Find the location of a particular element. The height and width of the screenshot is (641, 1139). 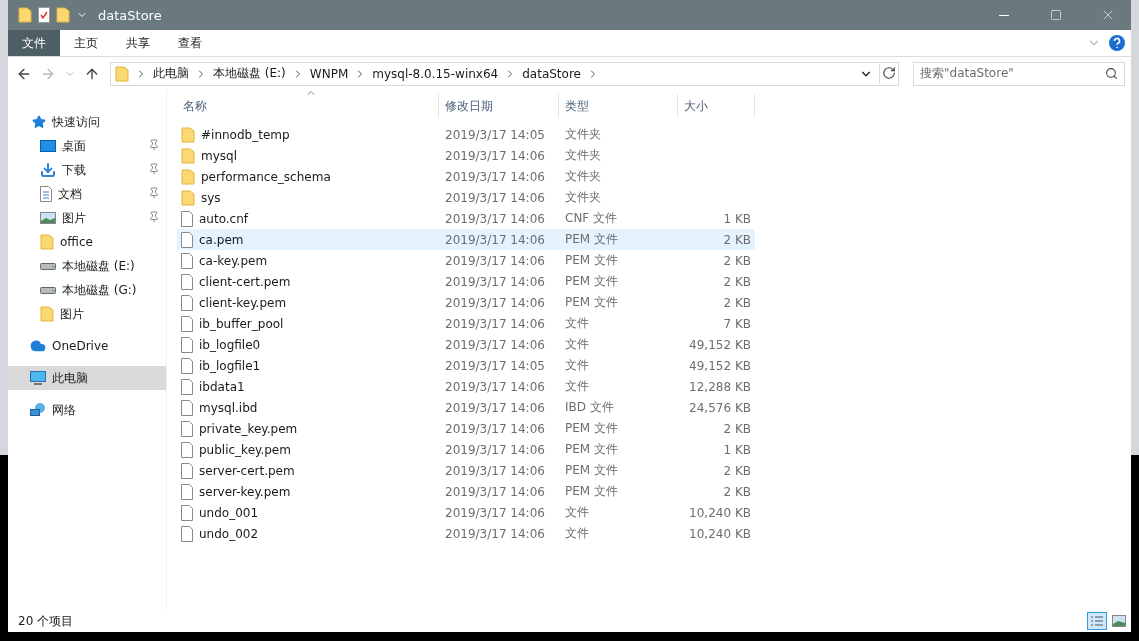

breadcrumb: dataStore is located at coordinates (551, 73).